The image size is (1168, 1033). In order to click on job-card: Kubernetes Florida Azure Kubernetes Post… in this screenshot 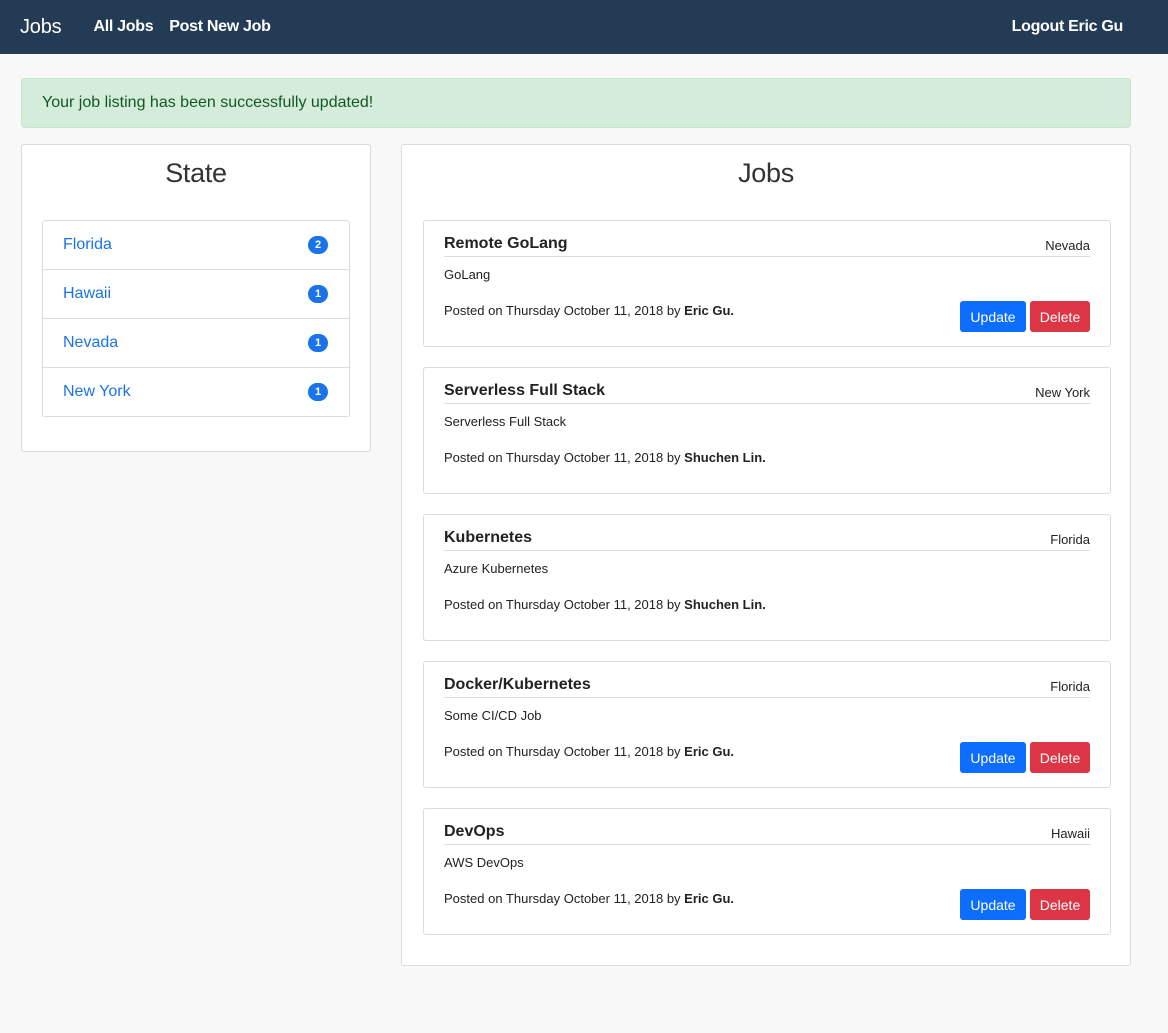, I will do `click(767, 577)`.